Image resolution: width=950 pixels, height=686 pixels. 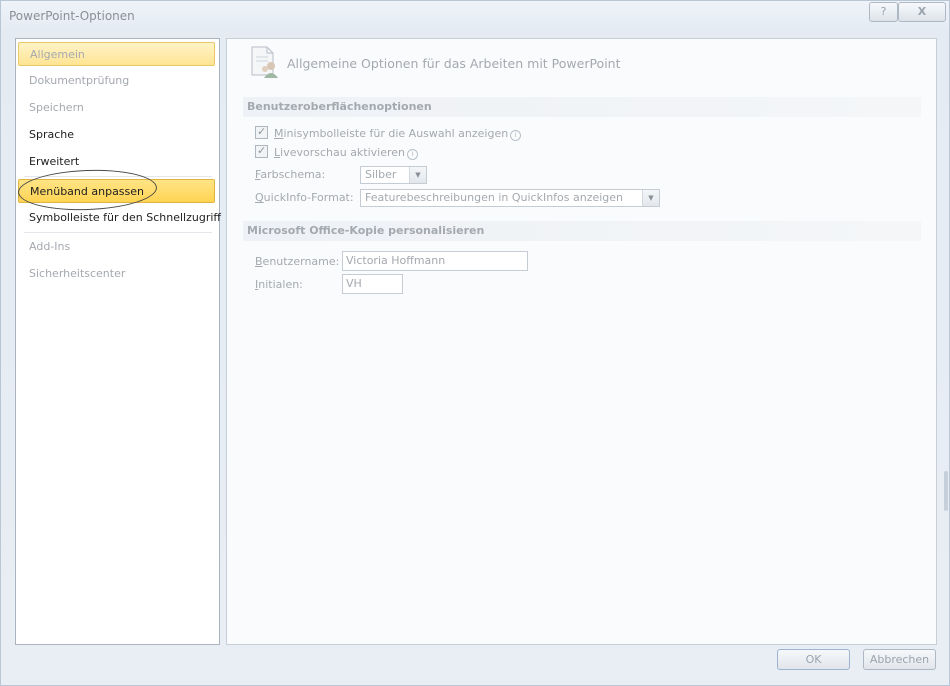 I want to click on sidebar-item-allgemein: Allgemein, so click(x=116, y=54).